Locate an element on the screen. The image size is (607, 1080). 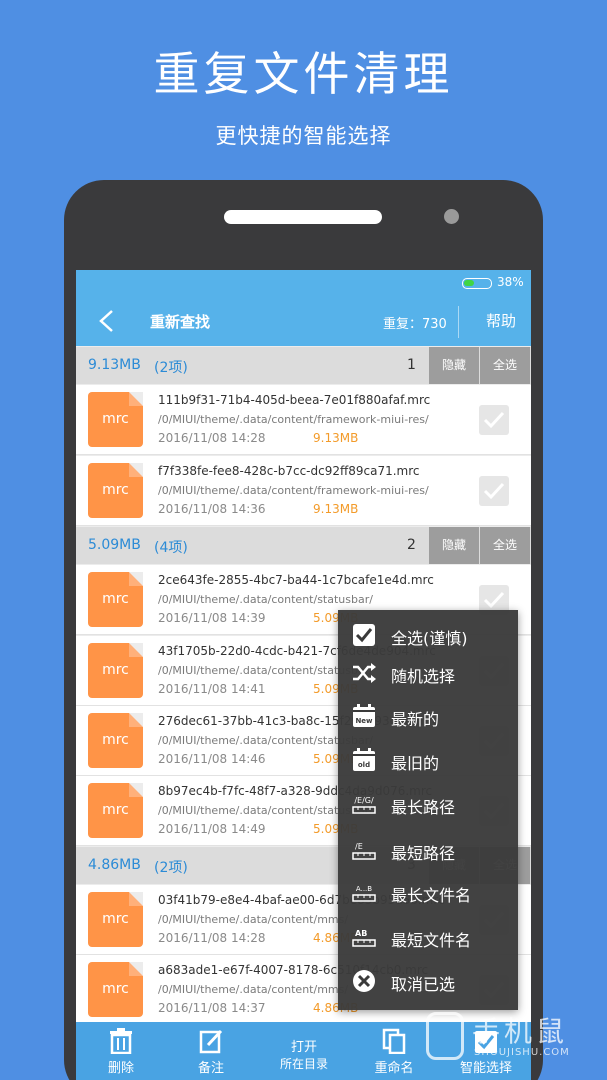
status-bar: 38% is located at coordinates (303, 283).